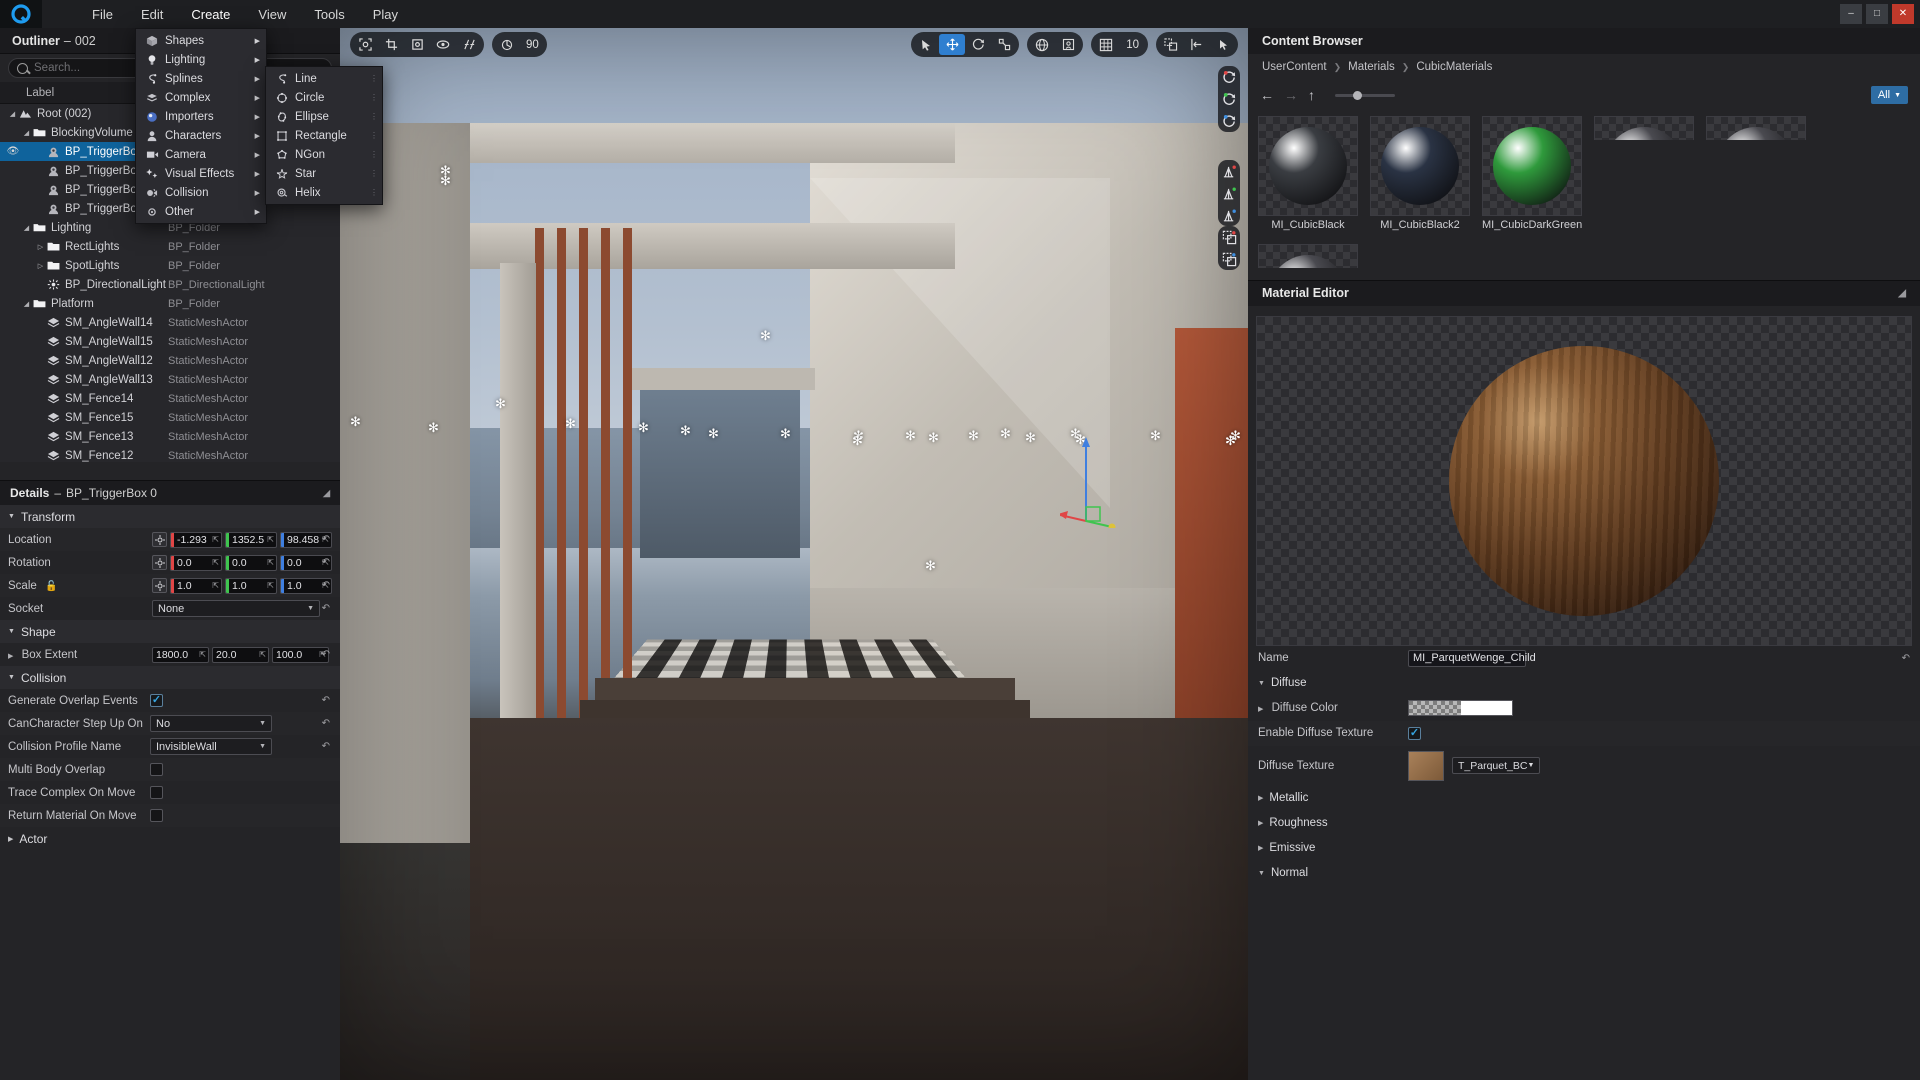 Image resolution: width=1920 pixels, height=1080 pixels. What do you see at coordinates (201, 173) in the screenshot?
I see `create-menu-item-visual-effects: Visual Effects ▶` at bounding box center [201, 173].